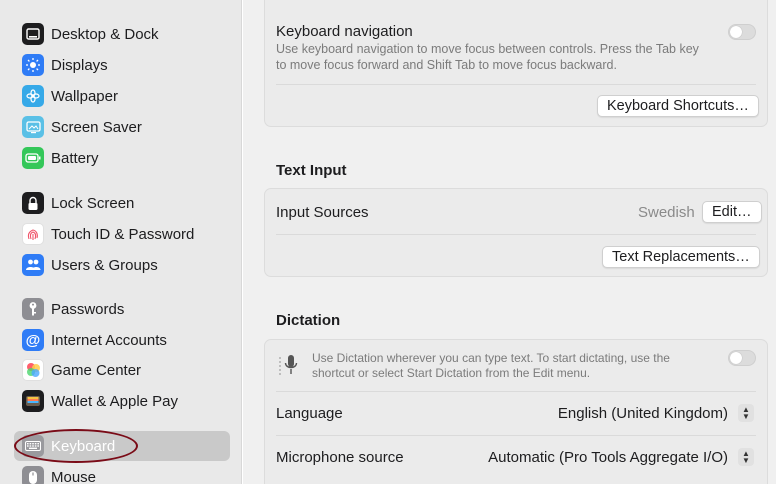 This screenshot has width=776, height=484. What do you see at coordinates (308, 320) in the screenshot?
I see `dictation-heading: Dictation` at bounding box center [308, 320].